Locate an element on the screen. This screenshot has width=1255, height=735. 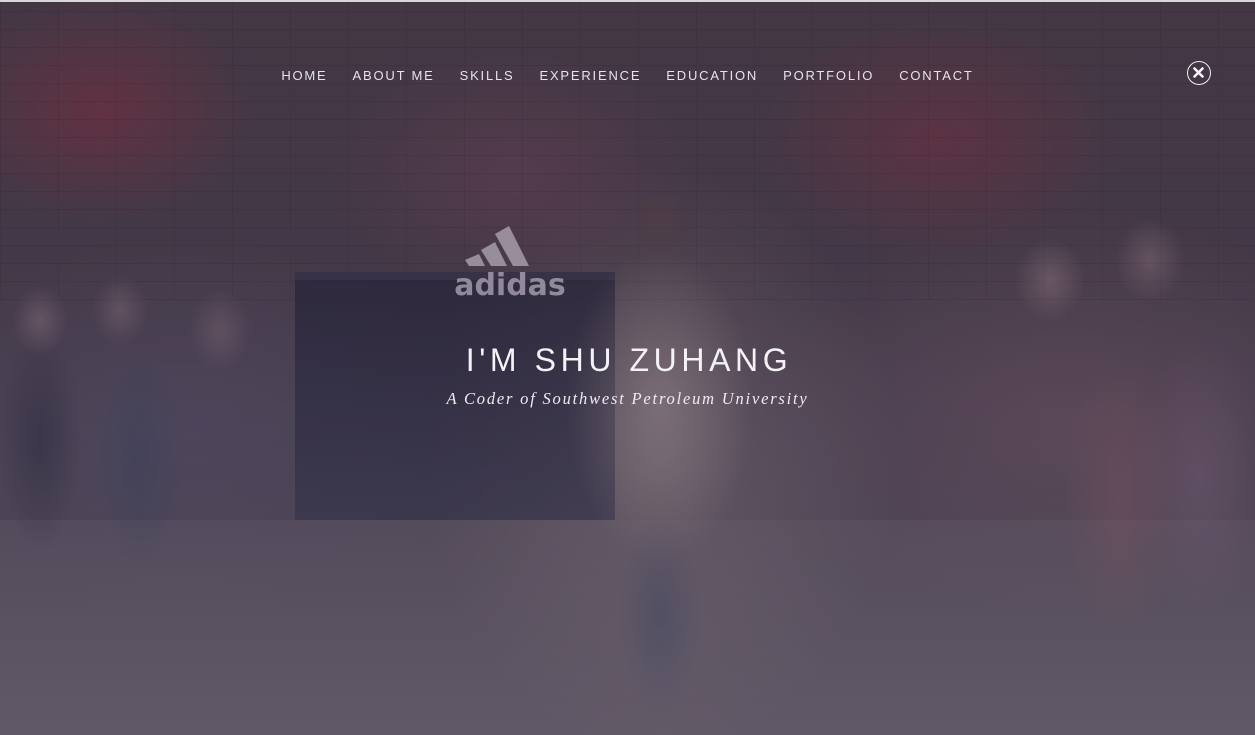
nav-item-skills: SKILLS is located at coordinates (487, 76).